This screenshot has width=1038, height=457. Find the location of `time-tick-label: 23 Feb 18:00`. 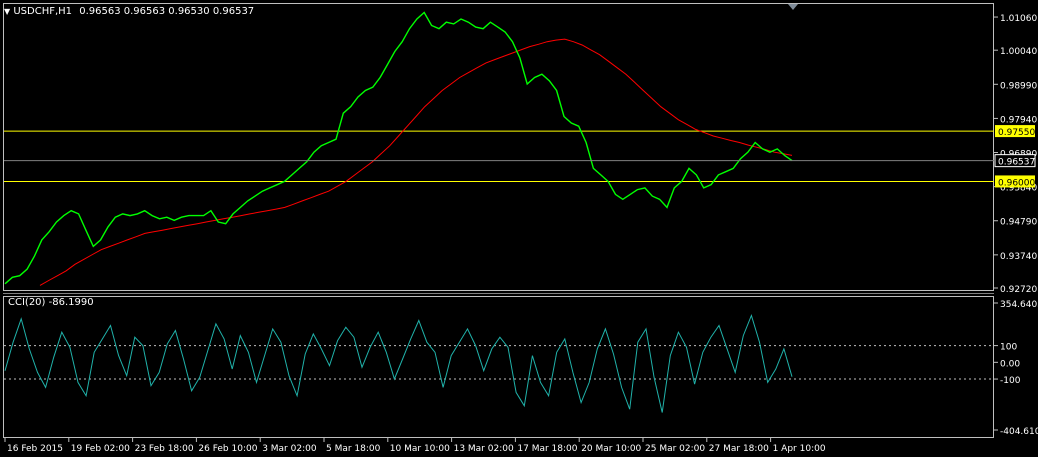

time-tick-label: 23 Feb 18:00 is located at coordinates (164, 449).